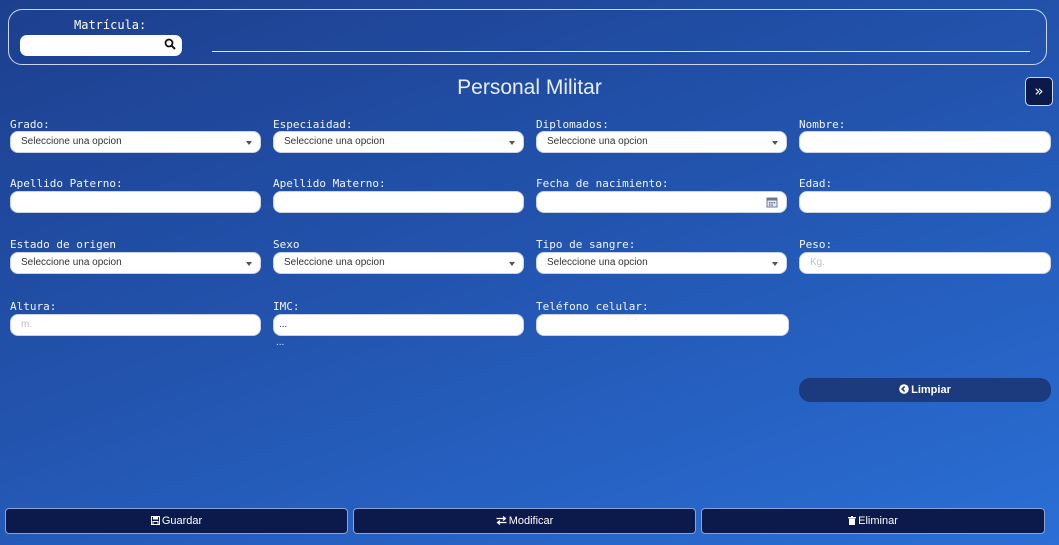 This screenshot has width=1059, height=545. I want to click on especialidad-select: Seleccione una opcion, so click(398, 142).